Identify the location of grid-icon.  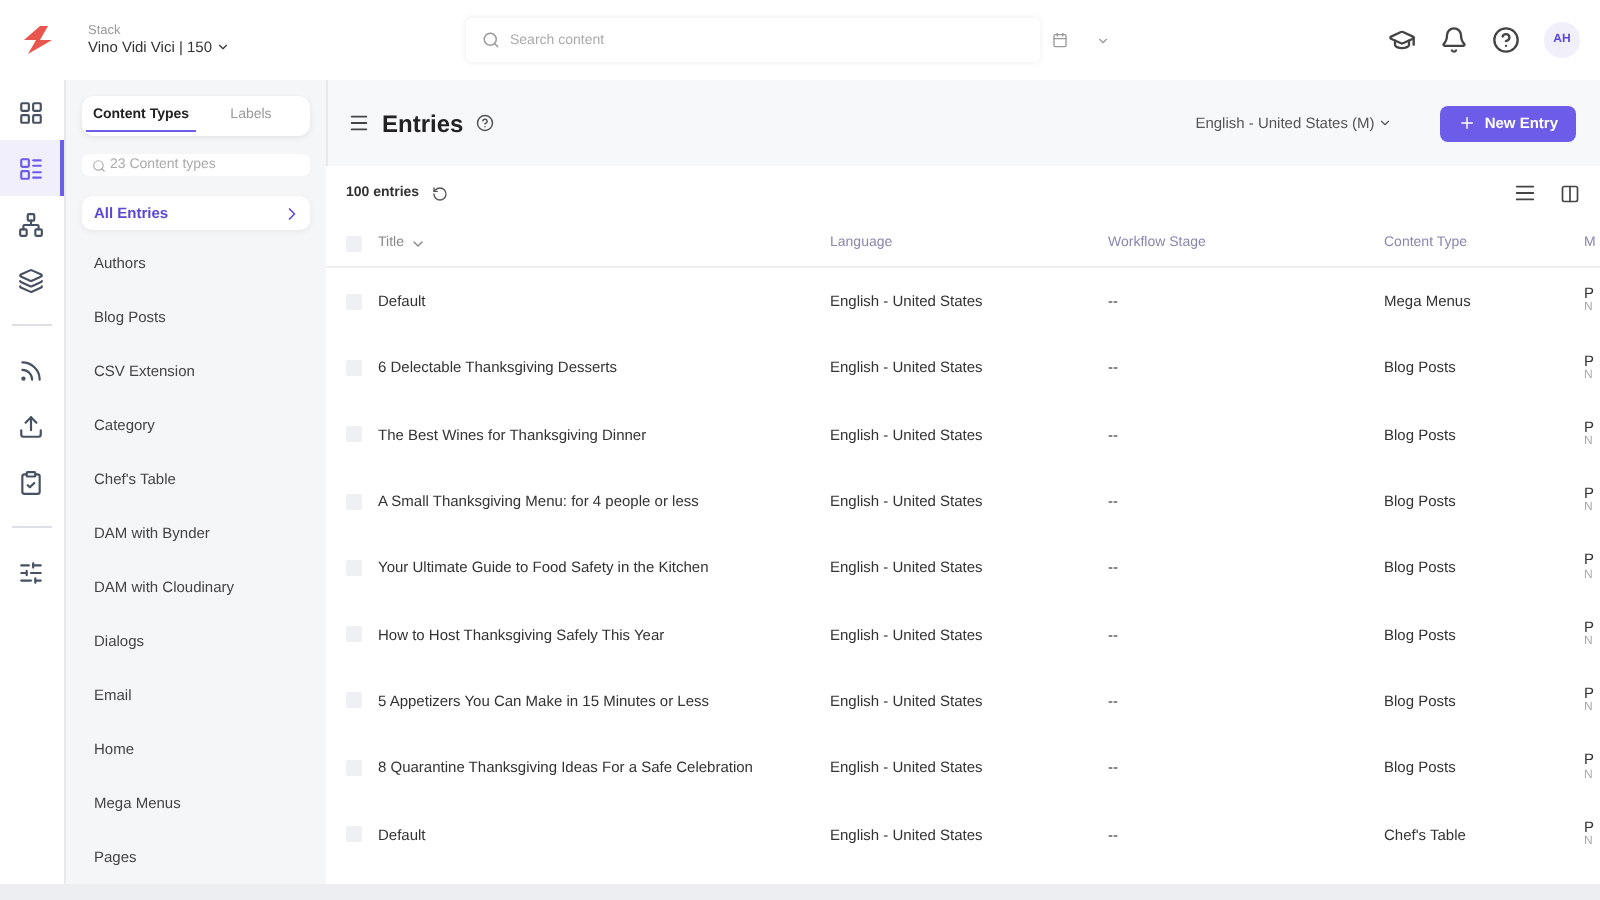
(30, 112).